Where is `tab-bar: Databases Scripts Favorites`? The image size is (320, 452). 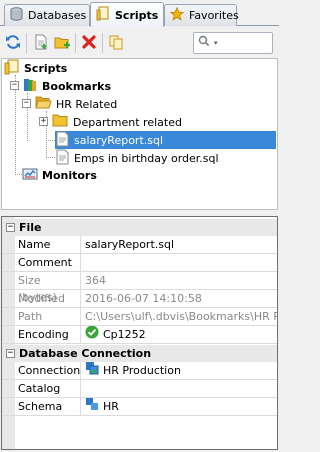
tab-bar: Databases Scripts Favorites is located at coordinates (139, 13).